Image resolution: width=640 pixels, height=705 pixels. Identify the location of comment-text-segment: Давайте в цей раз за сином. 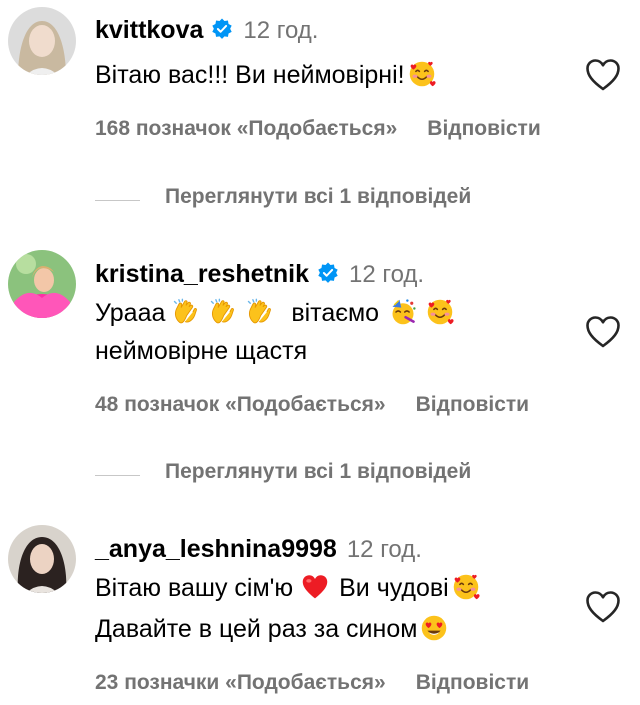
(256, 629).